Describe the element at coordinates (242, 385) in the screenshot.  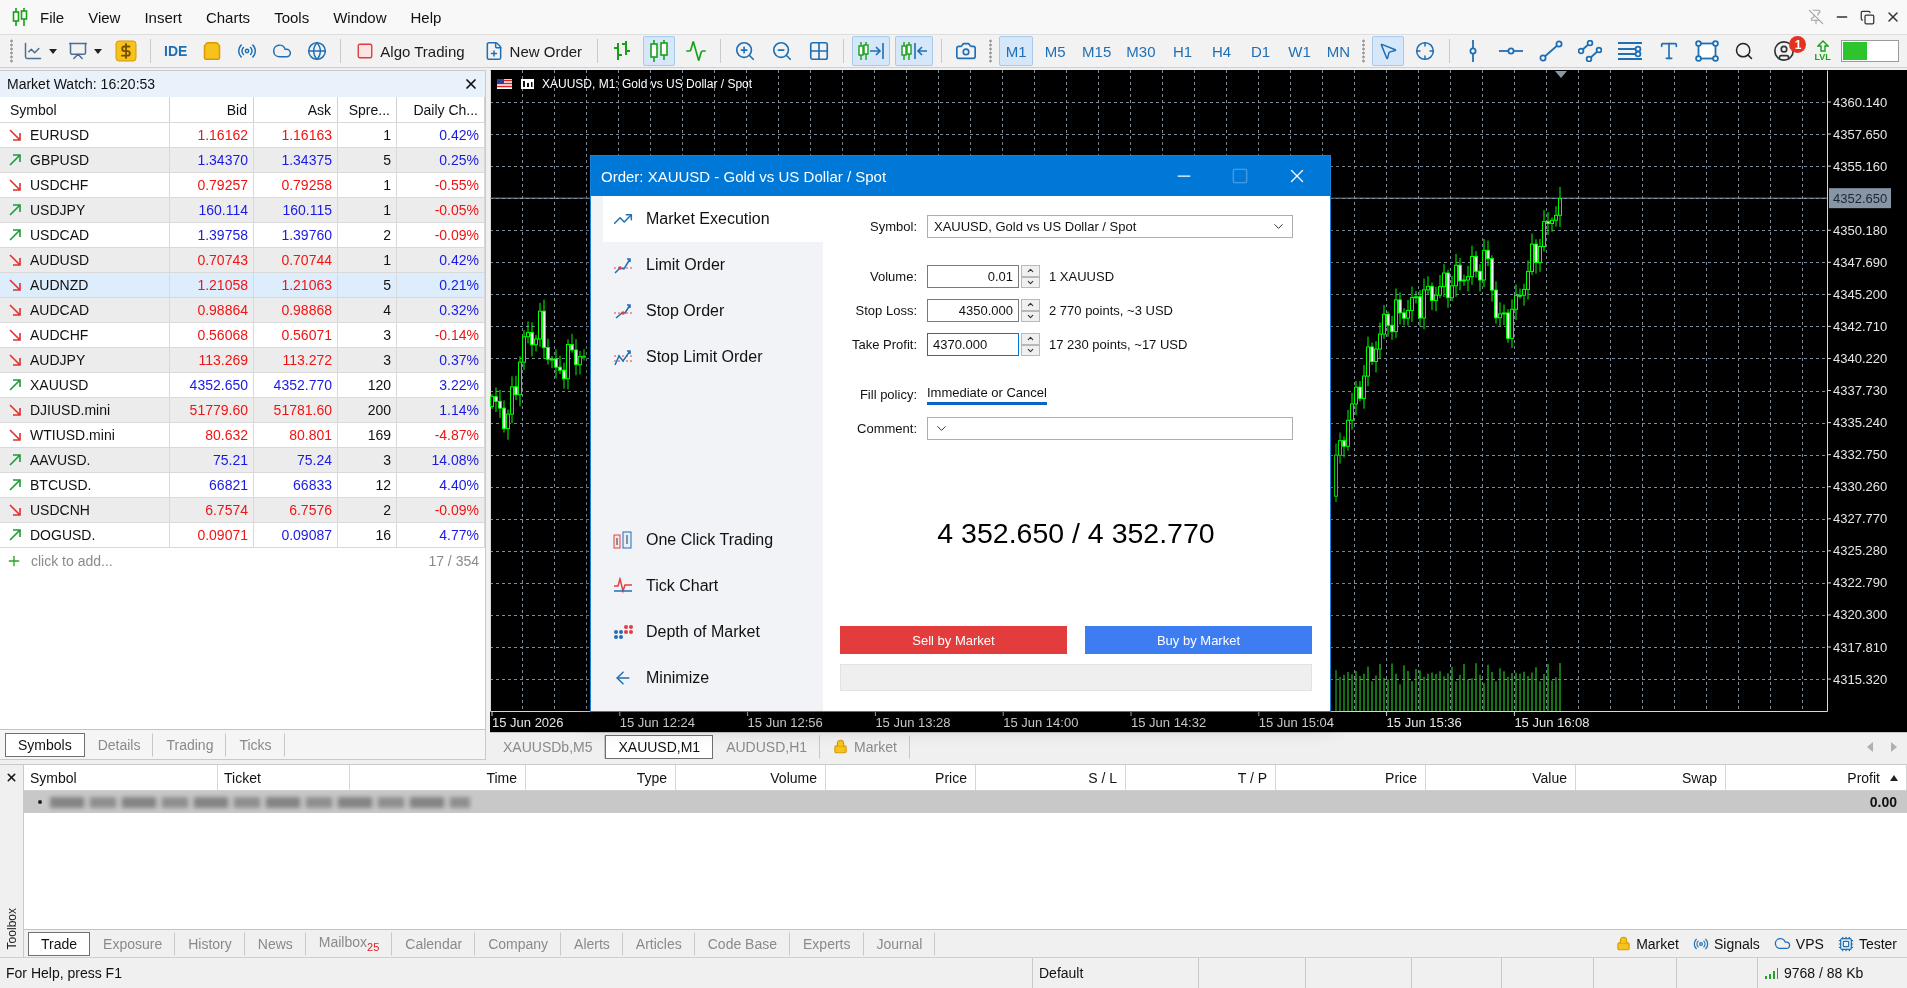
I see `quote-row: XAUUSD 4352.650 4352.770 120 3.22%` at that location.